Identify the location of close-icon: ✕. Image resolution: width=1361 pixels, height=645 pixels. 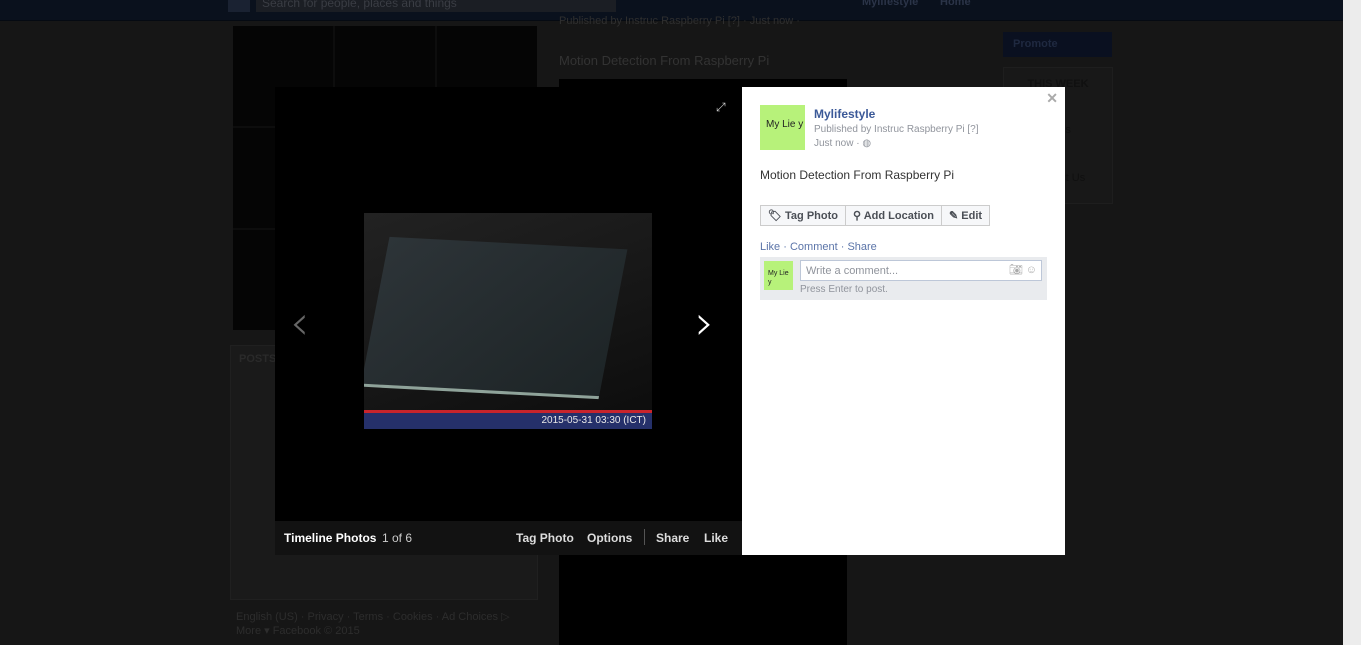
(1052, 98).